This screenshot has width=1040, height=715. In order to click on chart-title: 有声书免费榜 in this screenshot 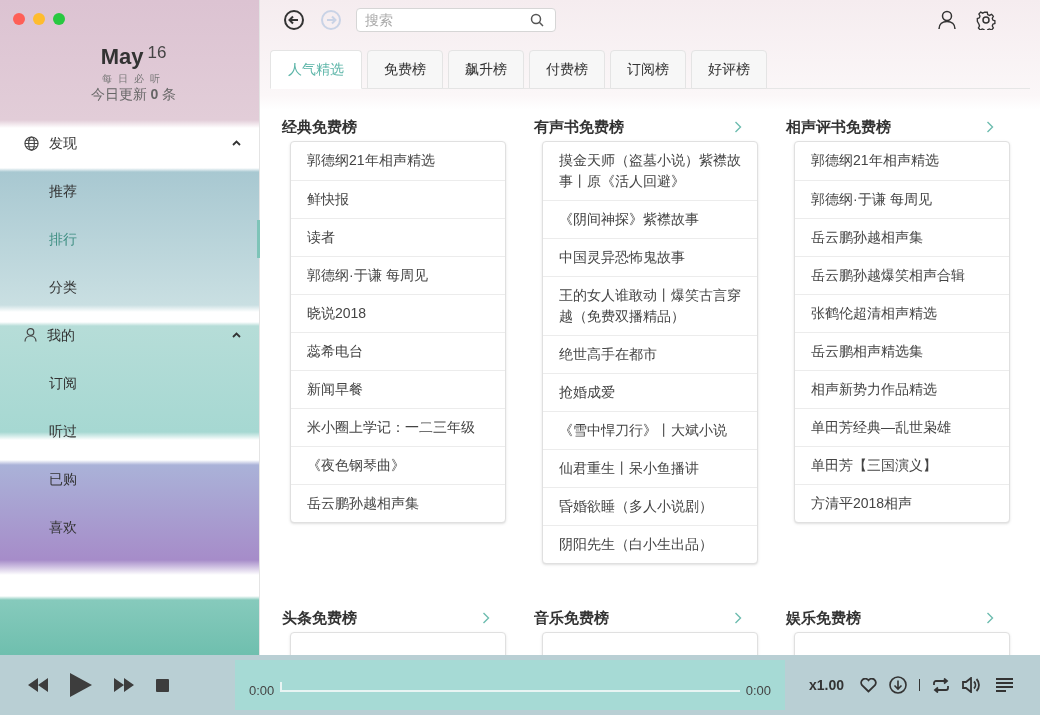, I will do `click(579, 126)`.